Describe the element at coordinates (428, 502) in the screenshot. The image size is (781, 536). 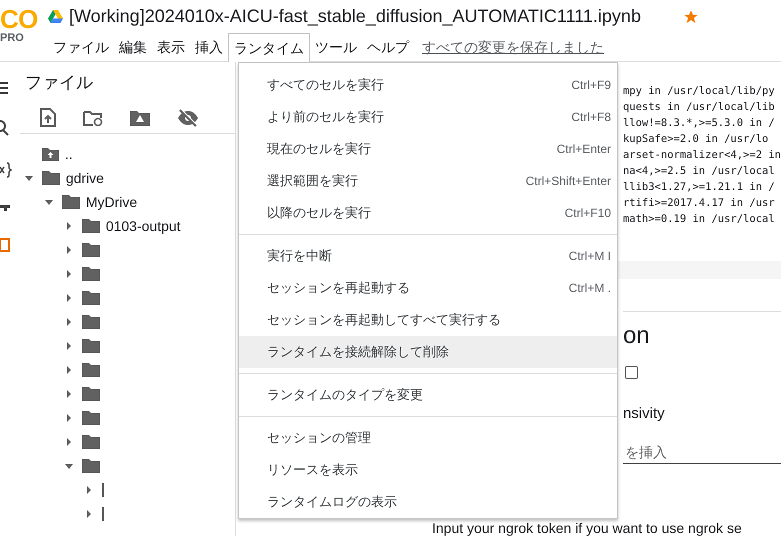
I see `menu-item: ランタイムログの表示` at that location.